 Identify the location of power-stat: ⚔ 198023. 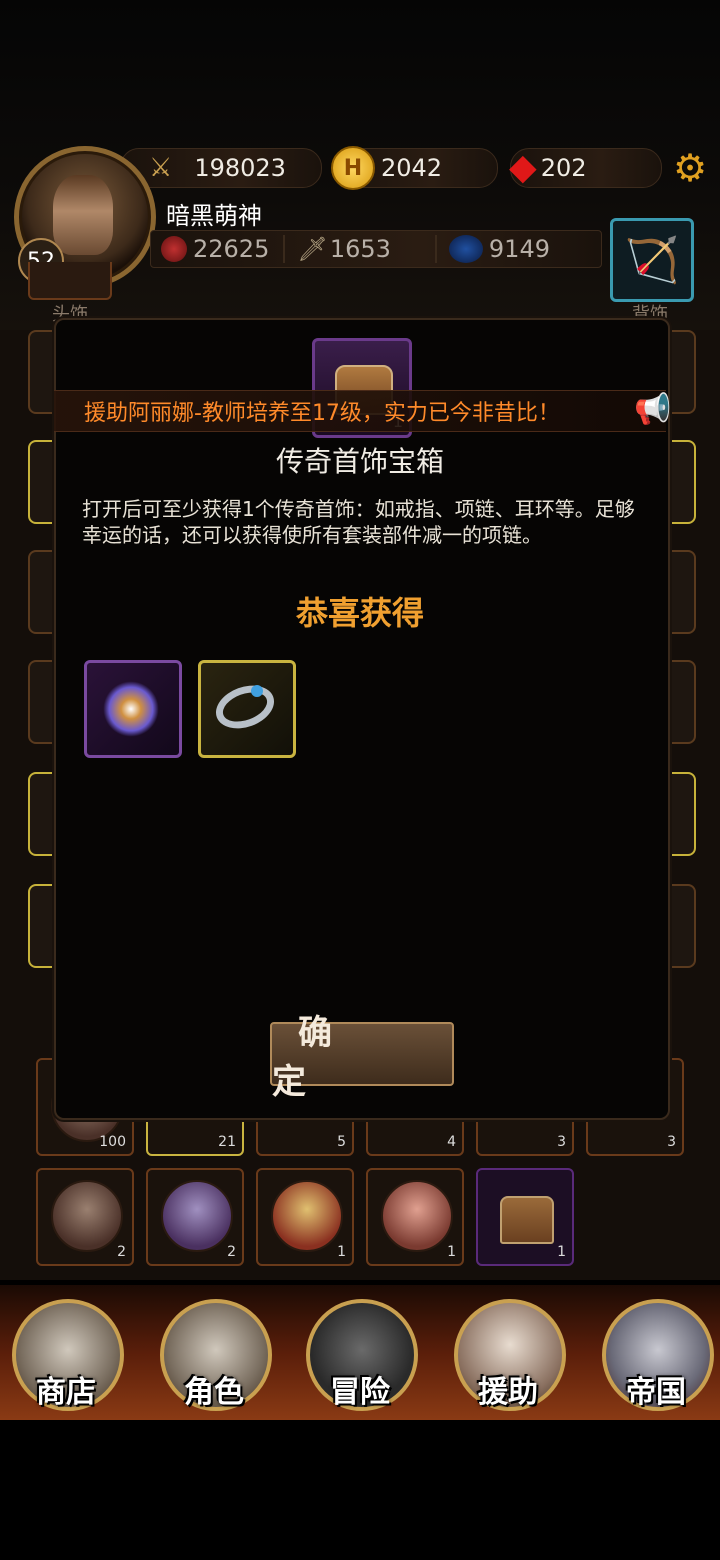
(221, 168).